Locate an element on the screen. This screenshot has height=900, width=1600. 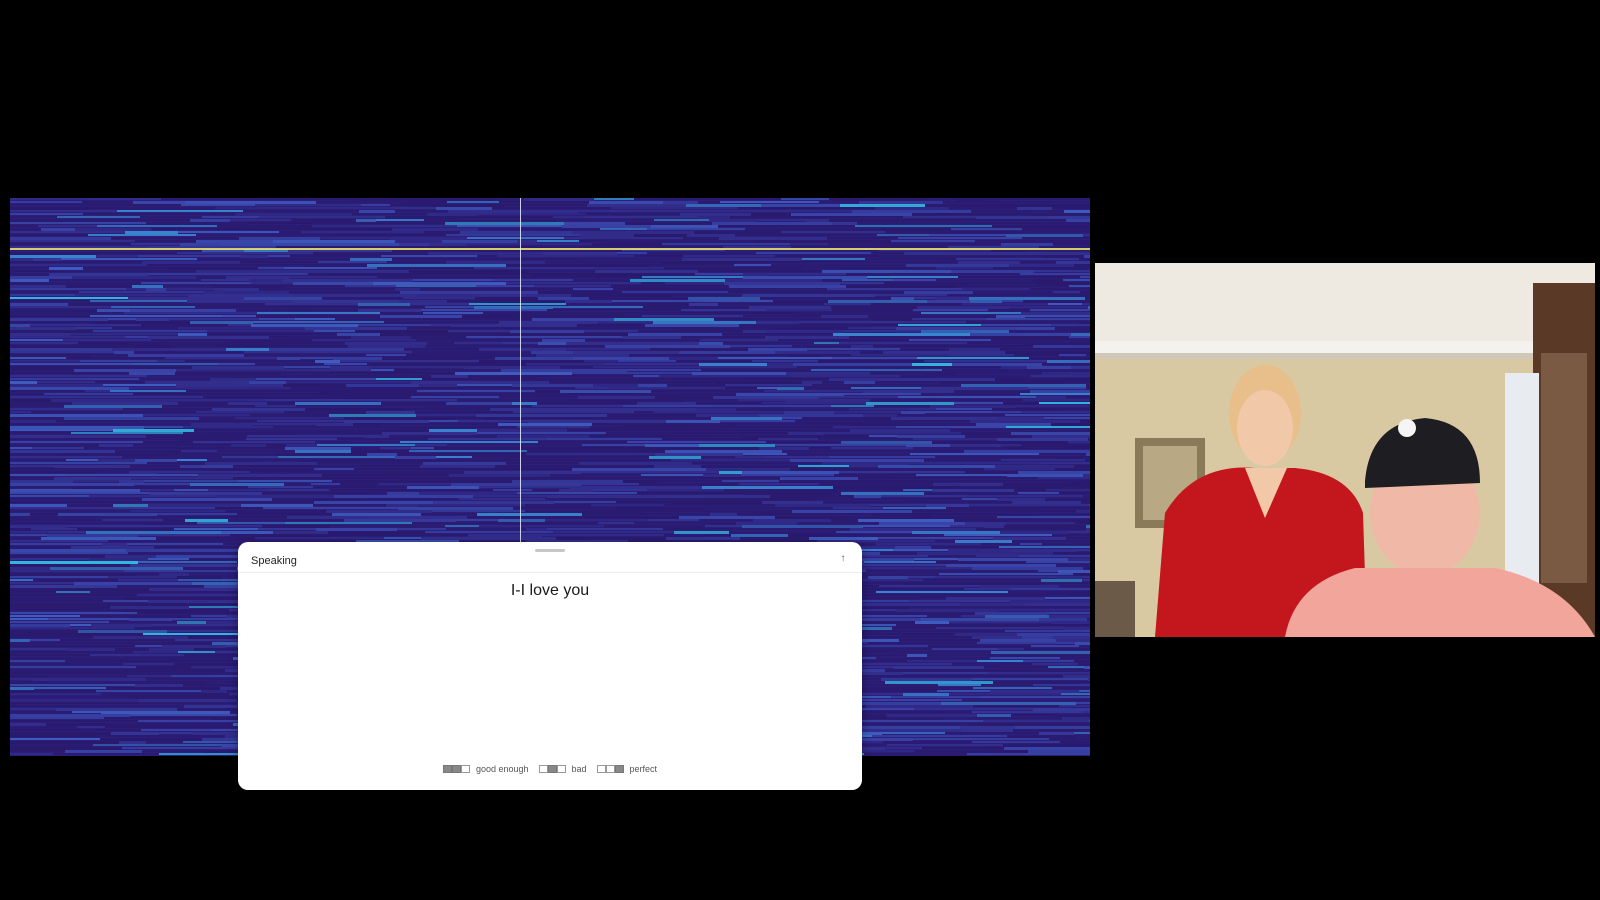
panel-title: Speaking is located at coordinates (274, 561).